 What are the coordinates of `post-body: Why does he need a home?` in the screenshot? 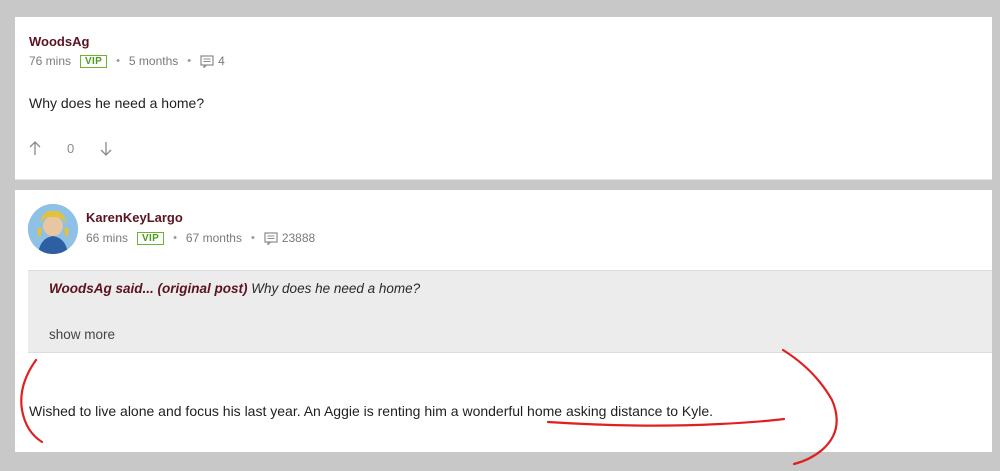 It's located at (117, 103).